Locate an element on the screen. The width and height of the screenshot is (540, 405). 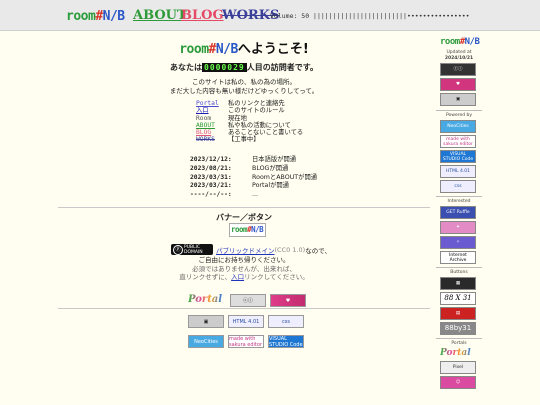
vscode-badge: VISUAL STUDIO Code is located at coordinates (458, 156).